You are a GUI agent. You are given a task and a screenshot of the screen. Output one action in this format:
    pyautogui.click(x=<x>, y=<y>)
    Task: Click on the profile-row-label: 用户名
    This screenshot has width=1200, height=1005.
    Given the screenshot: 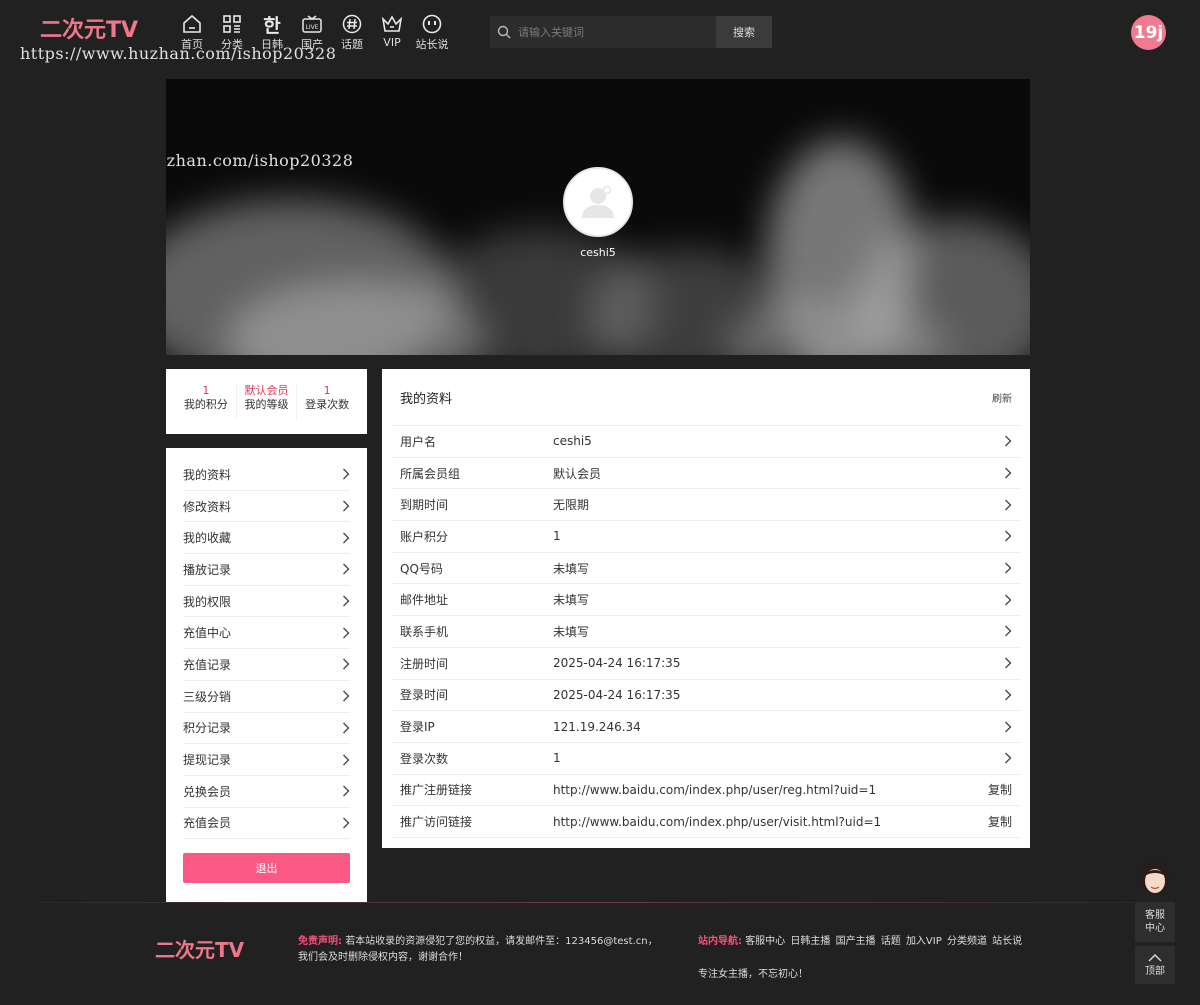 What is the action you would take?
    pyautogui.click(x=418, y=441)
    